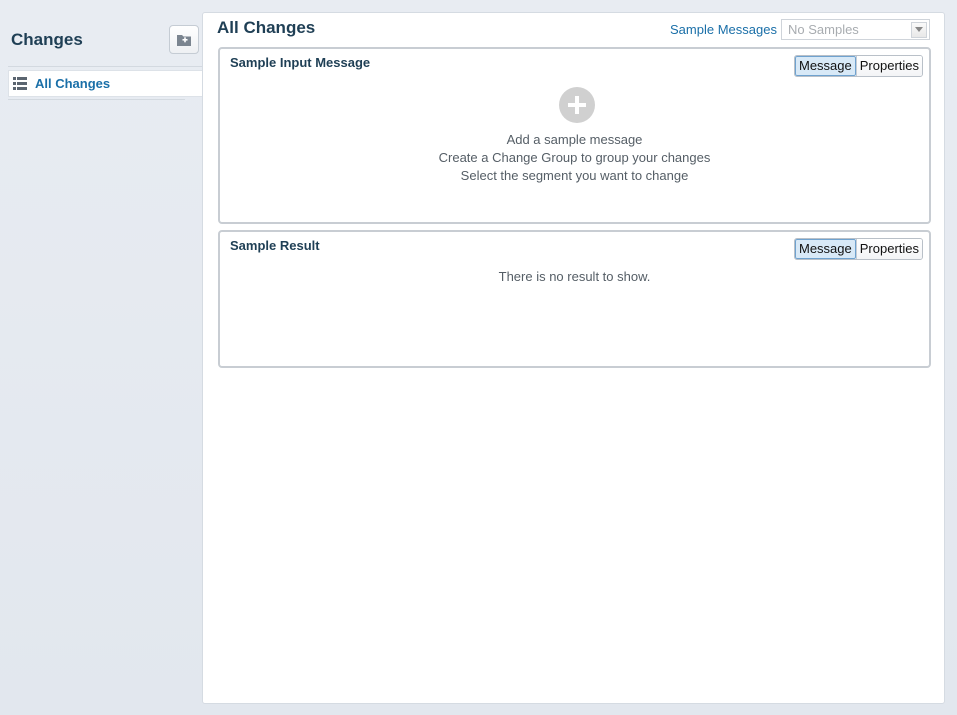 Image resolution: width=957 pixels, height=715 pixels. I want to click on folder-add-icon, so click(184, 40).